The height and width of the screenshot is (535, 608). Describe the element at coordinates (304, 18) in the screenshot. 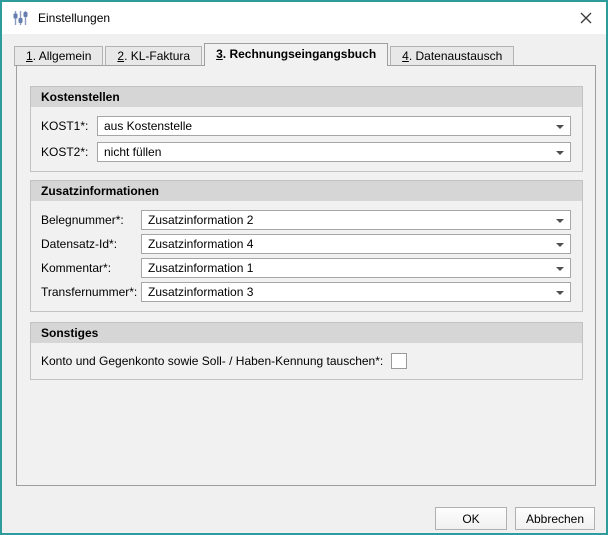

I see `titlebar: Einstellungen` at that location.